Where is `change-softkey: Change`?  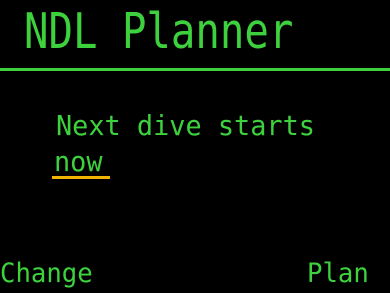 change-softkey: Change is located at coordinates (46, 274).